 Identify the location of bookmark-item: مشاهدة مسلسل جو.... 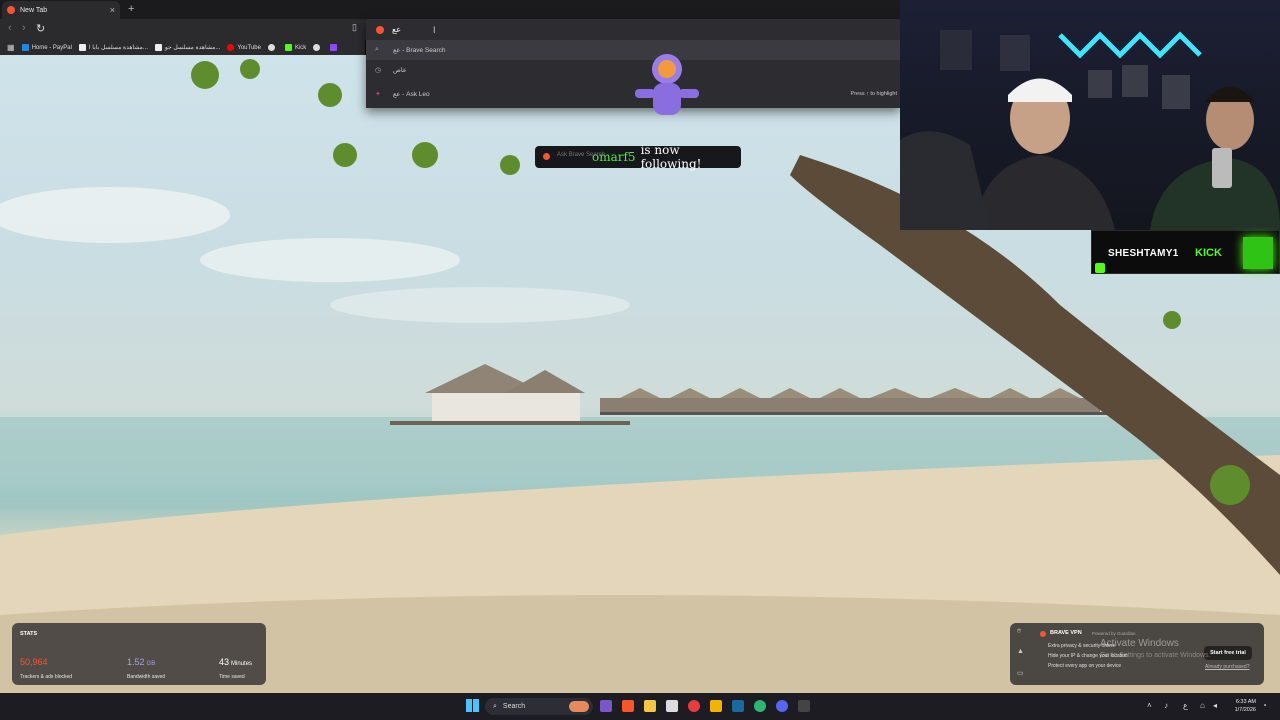
(187, 47).